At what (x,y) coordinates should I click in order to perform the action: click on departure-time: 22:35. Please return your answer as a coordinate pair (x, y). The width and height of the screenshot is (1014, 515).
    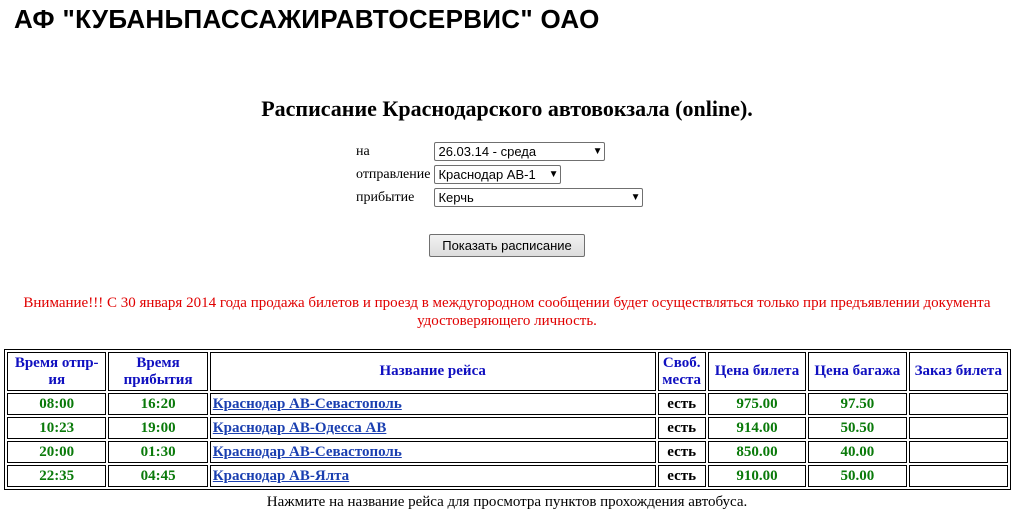
    Looking at the image, I should click on (57, 476).